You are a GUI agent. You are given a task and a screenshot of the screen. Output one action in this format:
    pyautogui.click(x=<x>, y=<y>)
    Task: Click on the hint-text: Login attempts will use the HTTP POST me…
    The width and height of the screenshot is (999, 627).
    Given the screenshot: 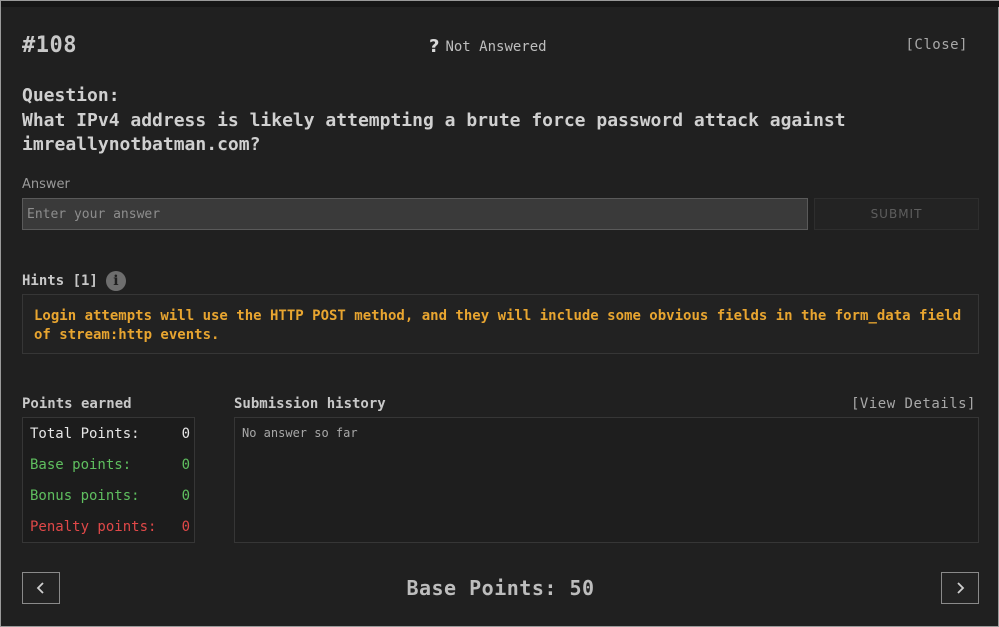 What is the action you would take?
    pyautogui.click(x=498, y=325)
    